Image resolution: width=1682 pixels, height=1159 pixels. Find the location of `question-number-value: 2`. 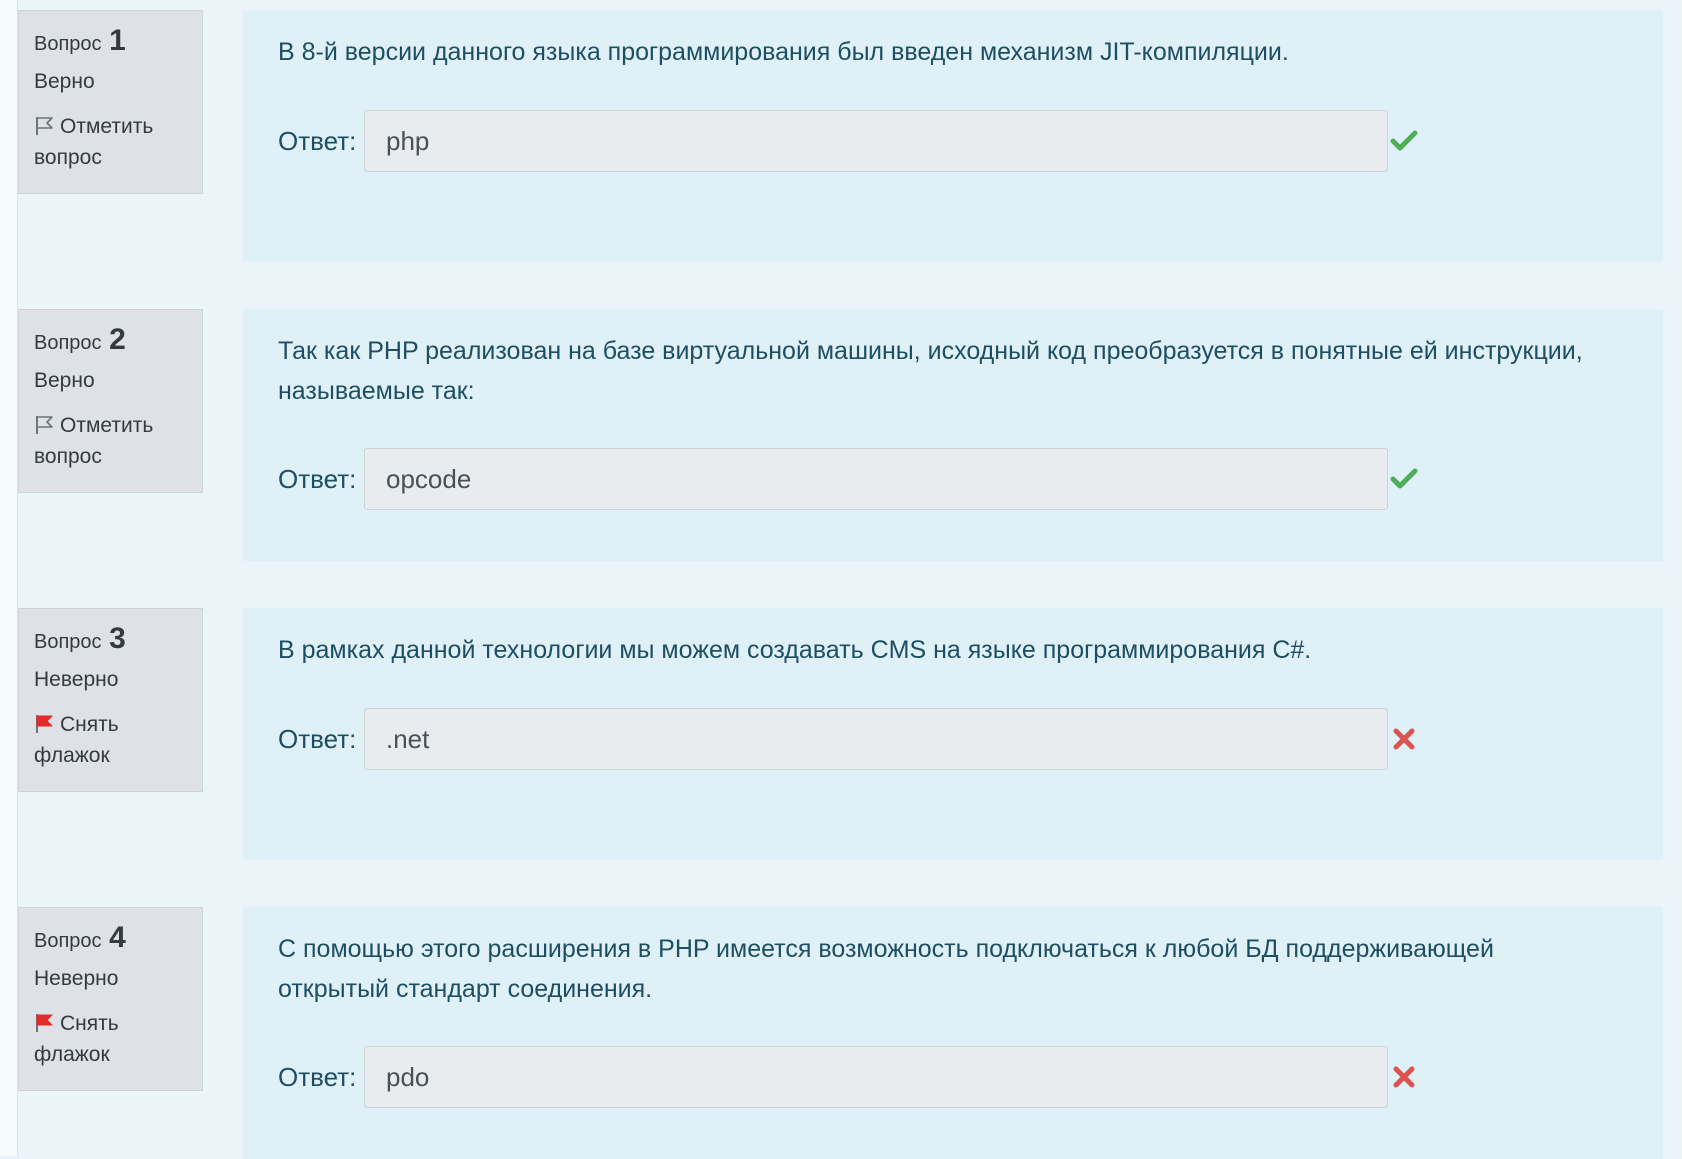

question-number-value: 2 is located at coordinates (117, 339).